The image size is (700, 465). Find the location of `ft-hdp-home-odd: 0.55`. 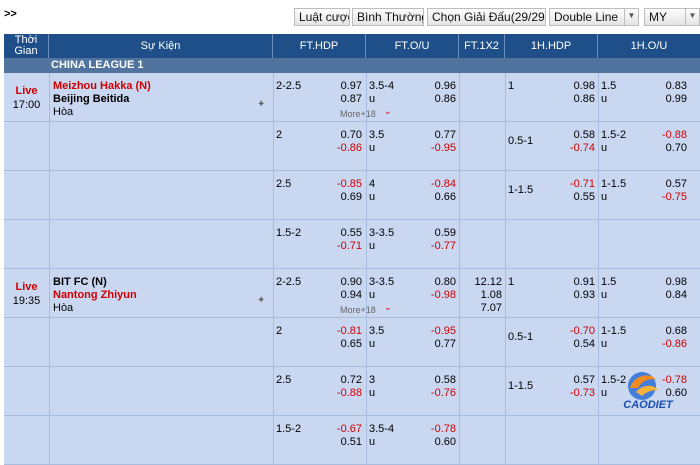

ft-hdp-home-odd: 0.55 is located at coordinates (343, 233).